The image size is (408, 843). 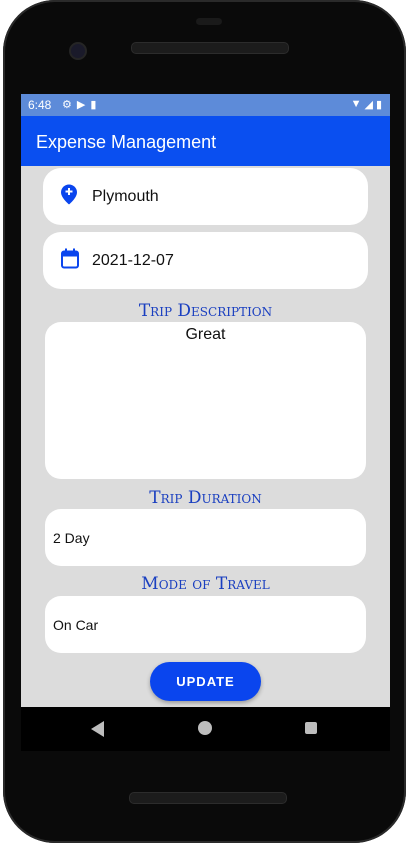 What do you see at coordinates (67, 105) in the screenshot?
I see `settings-icon: ⚙` at bounding box center [67, 105].